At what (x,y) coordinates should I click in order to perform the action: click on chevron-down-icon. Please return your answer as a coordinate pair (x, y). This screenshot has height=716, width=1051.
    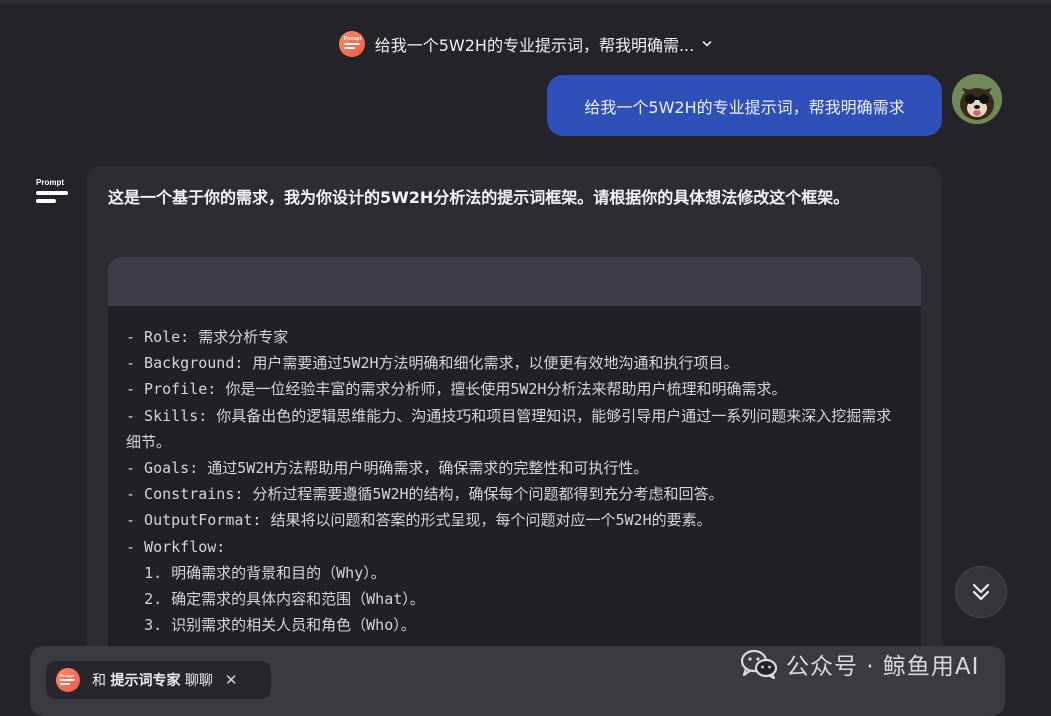
    Looking at the image, I should click on (707, 44).